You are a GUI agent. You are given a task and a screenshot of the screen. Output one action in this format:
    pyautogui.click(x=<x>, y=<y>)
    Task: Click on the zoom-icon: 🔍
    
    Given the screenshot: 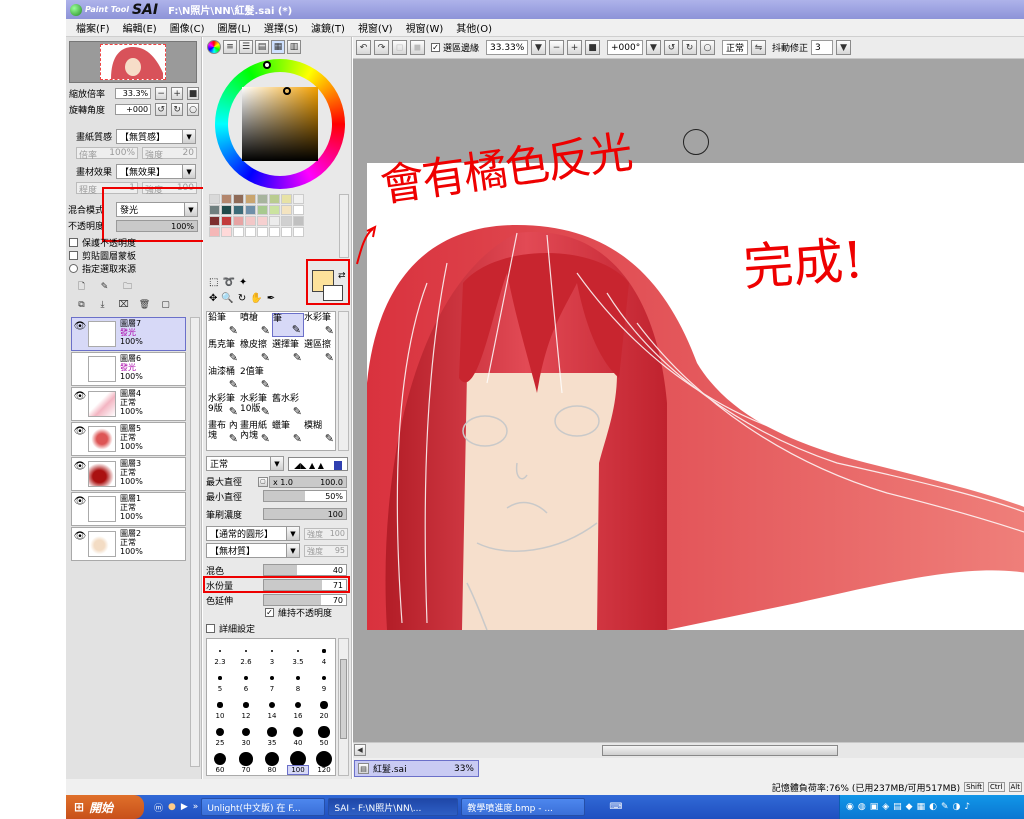 What is the action you would take?
    pyautogui.click(x=227, y=298)
    